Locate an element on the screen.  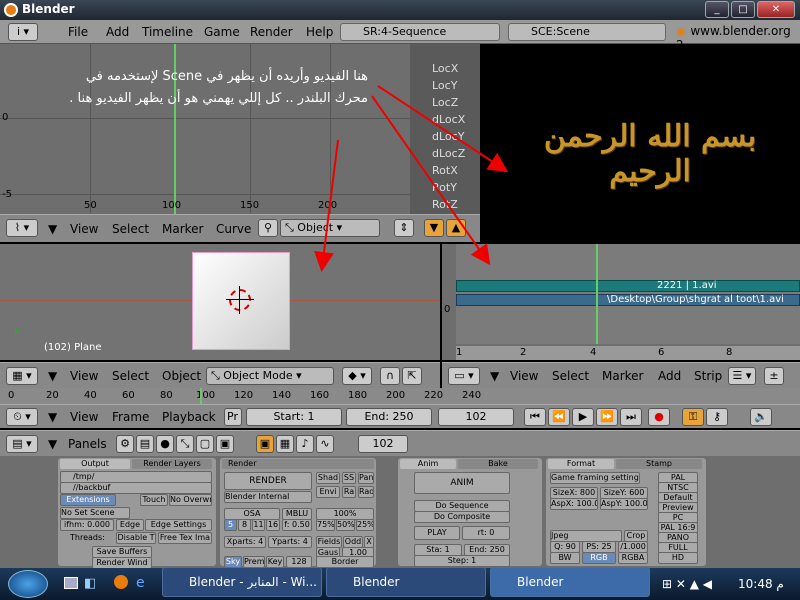
no-overwrite-toggle: No Overwri is located at coordinates (190, 500).